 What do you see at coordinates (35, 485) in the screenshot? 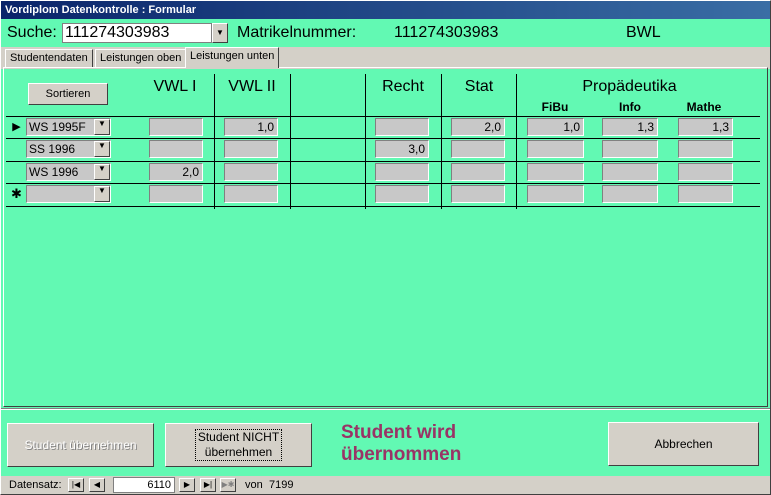
I see `nav-label: Datensatz:` at bounding box center [35, 485].